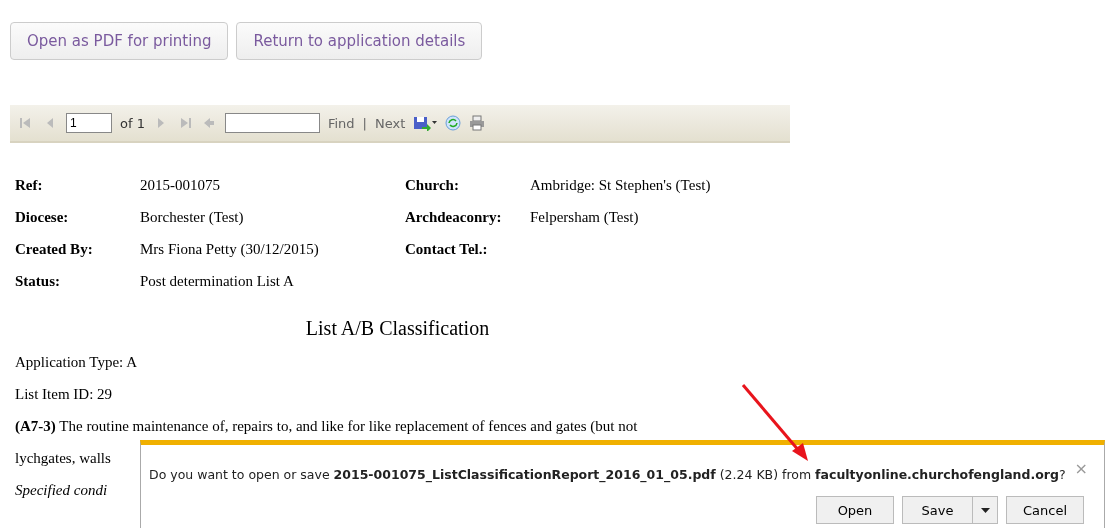 This screenshot has height=528, width=1107. I want to click on report-text: List Item ID: 29, so click(64, 394).